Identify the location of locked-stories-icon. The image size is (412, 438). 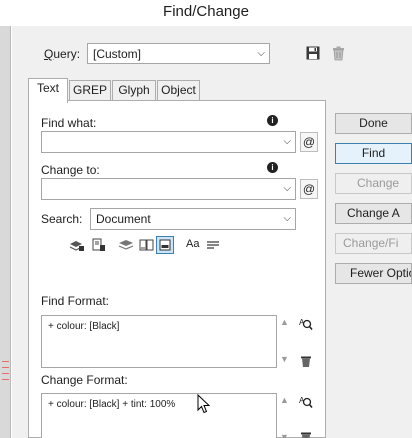
(99, 245).